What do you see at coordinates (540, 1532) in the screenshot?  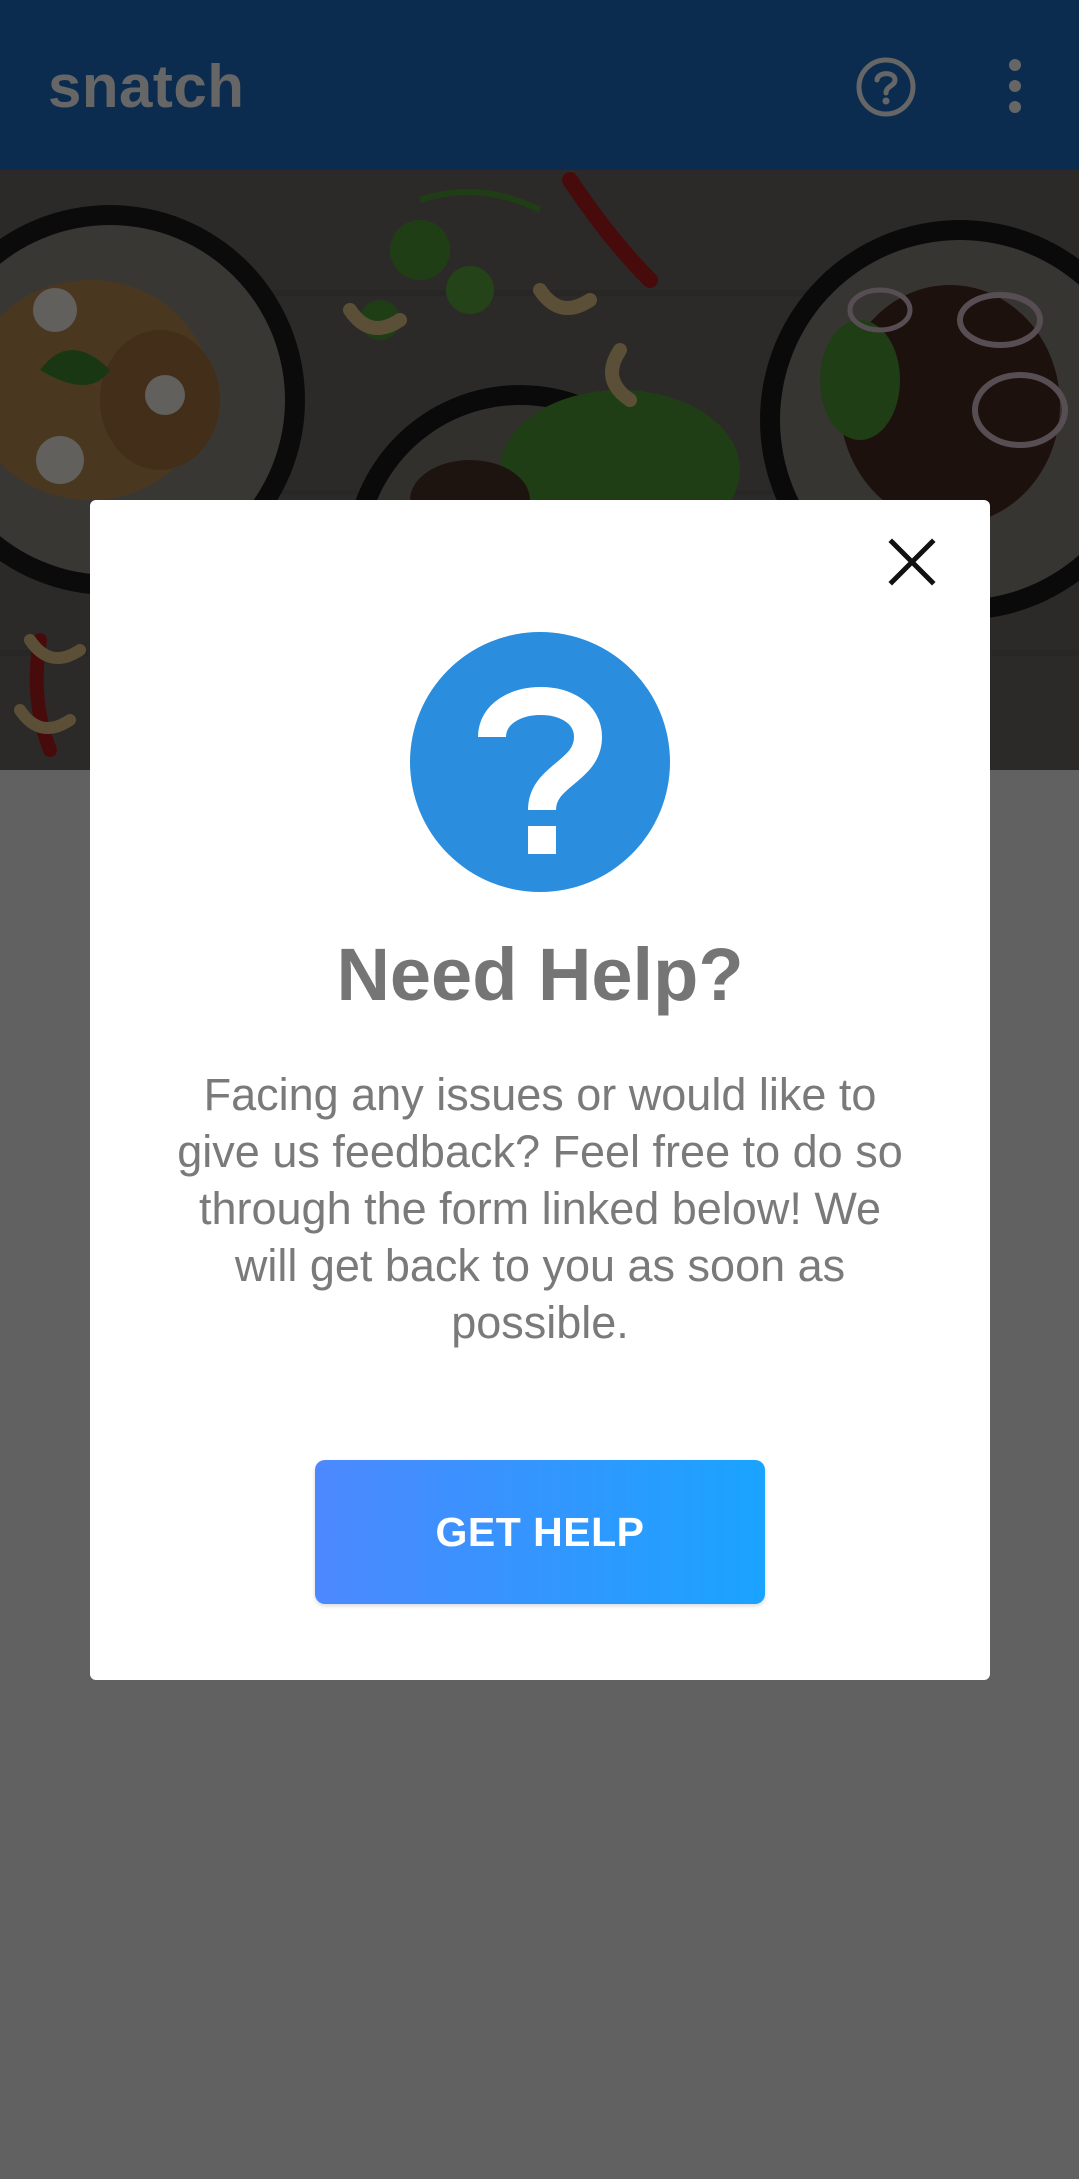 I see `get-help-button: GET HELP` at bounding box center [540, 1532].